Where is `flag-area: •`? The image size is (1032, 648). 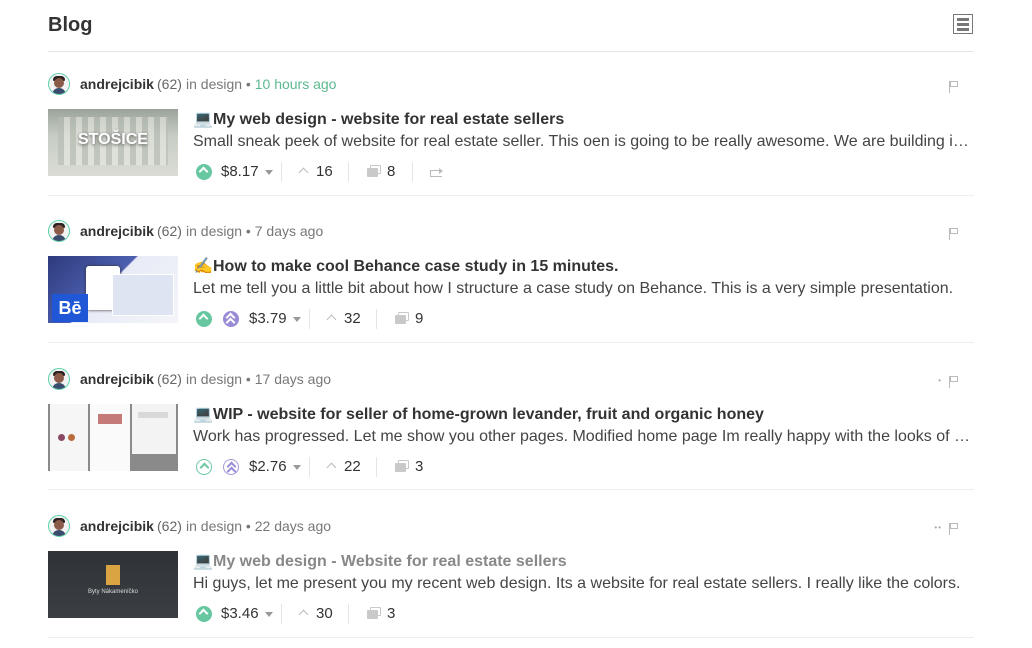
flag-area: • is located at coordinates (946, 383).